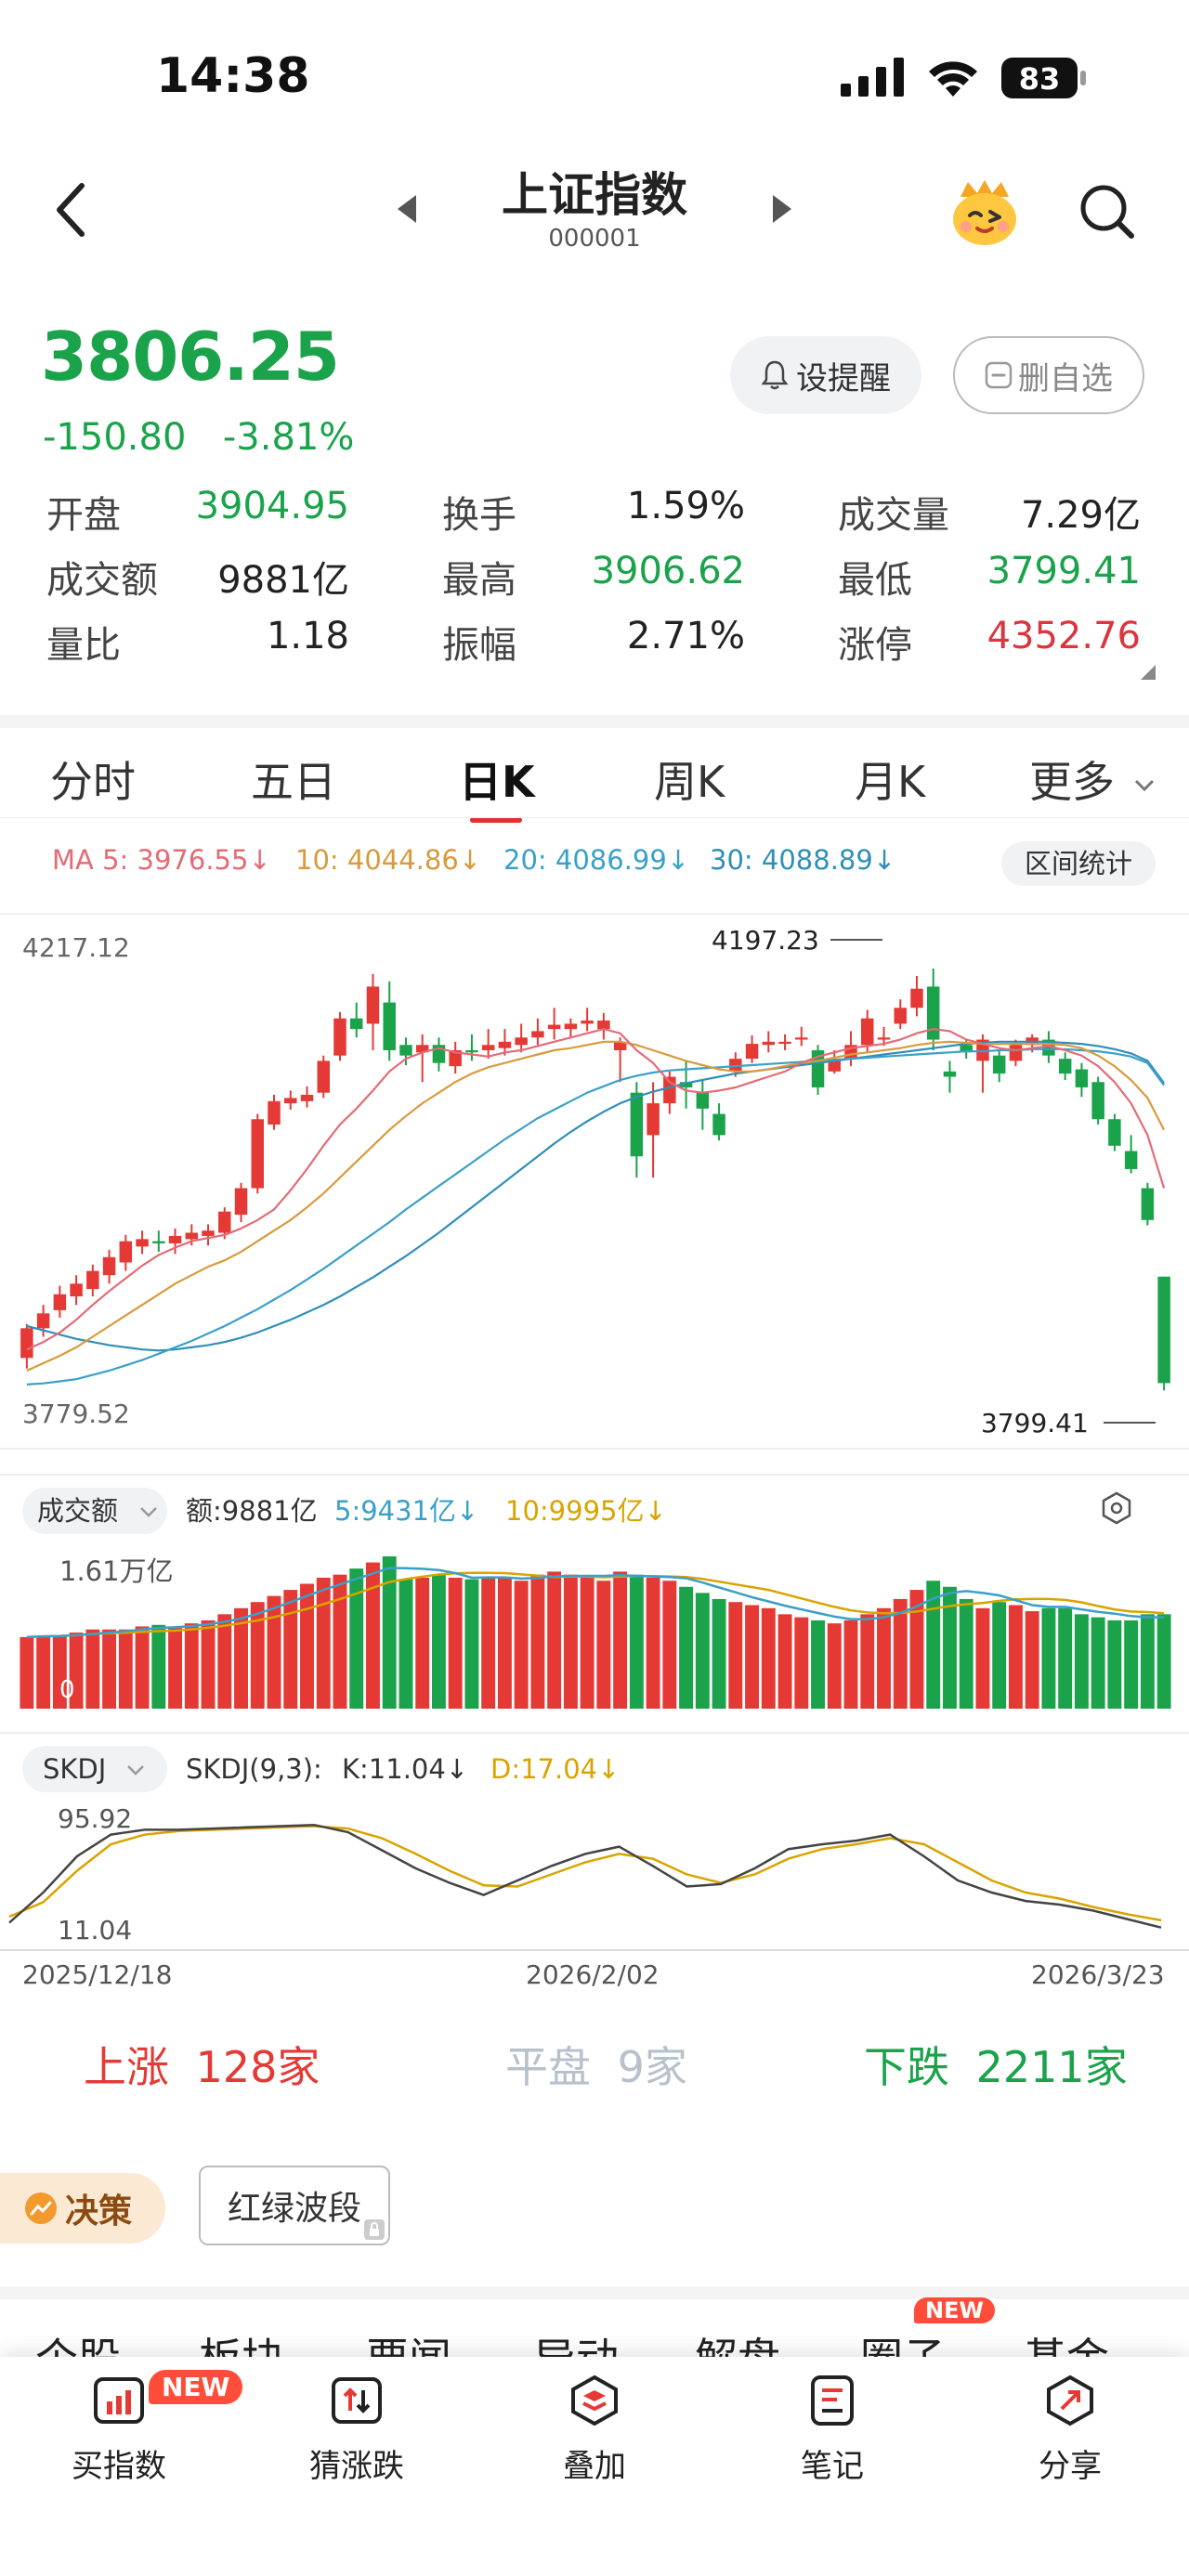 The image size is (1189, 2576). I want to click on interval-stats-button: 区间统计, so click(1079, 863).